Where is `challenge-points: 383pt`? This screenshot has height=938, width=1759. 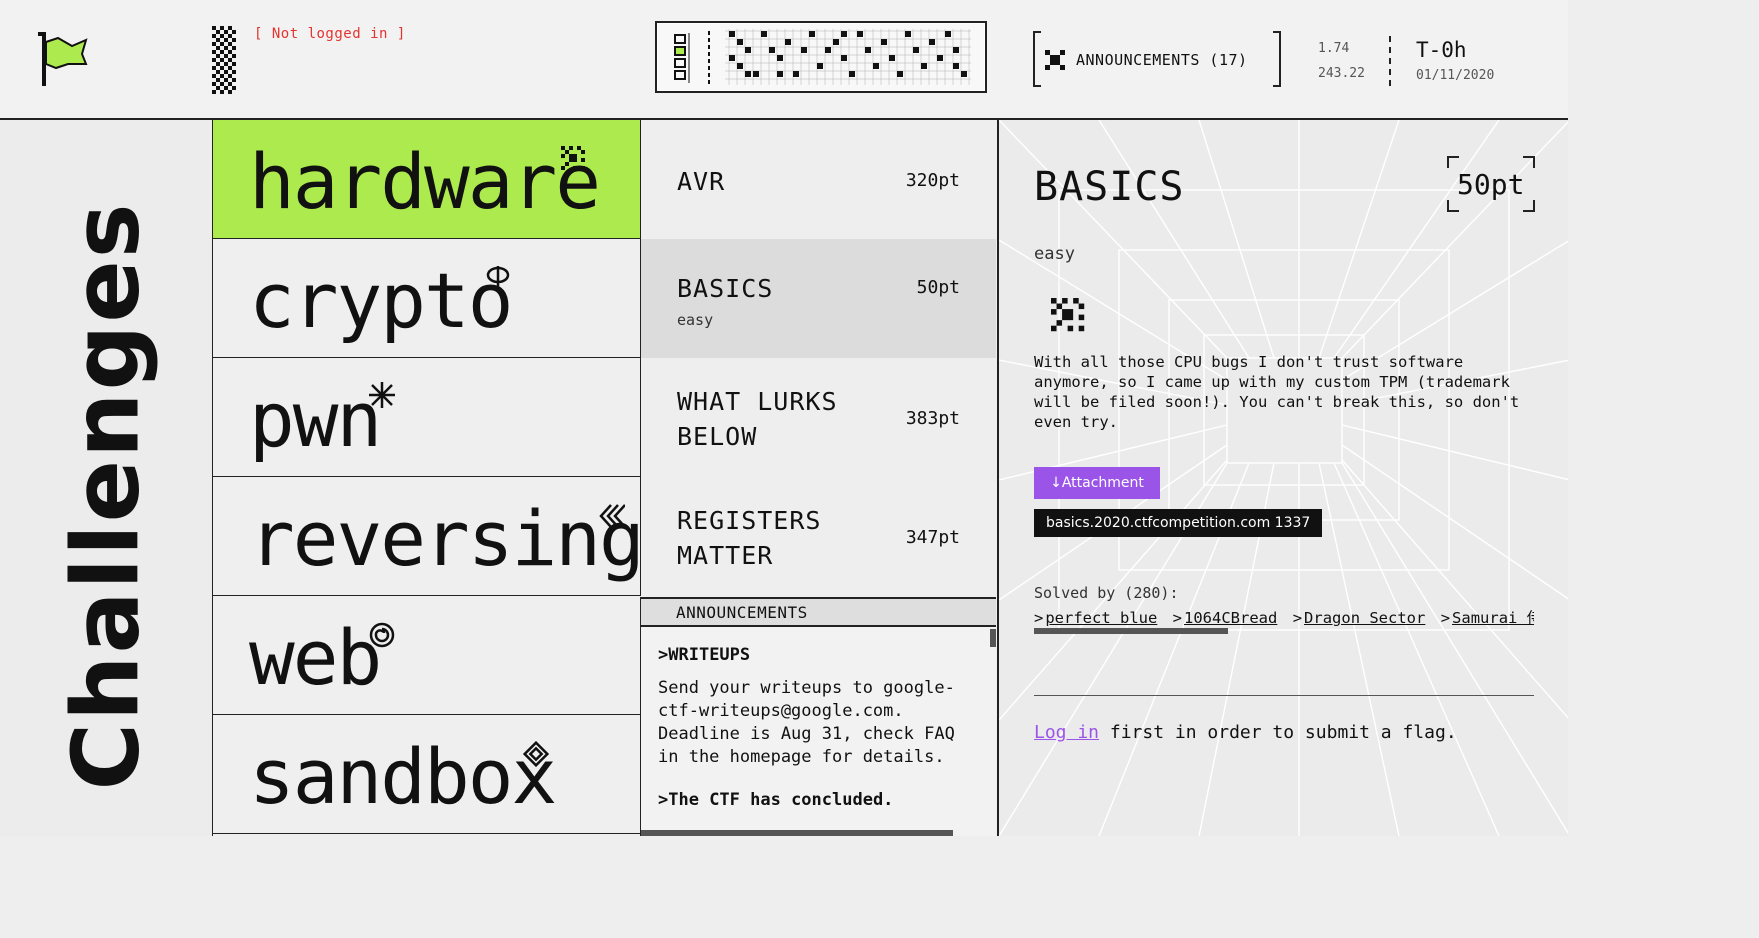
challenge-points: 383pt is located at coordinates (932, 418).